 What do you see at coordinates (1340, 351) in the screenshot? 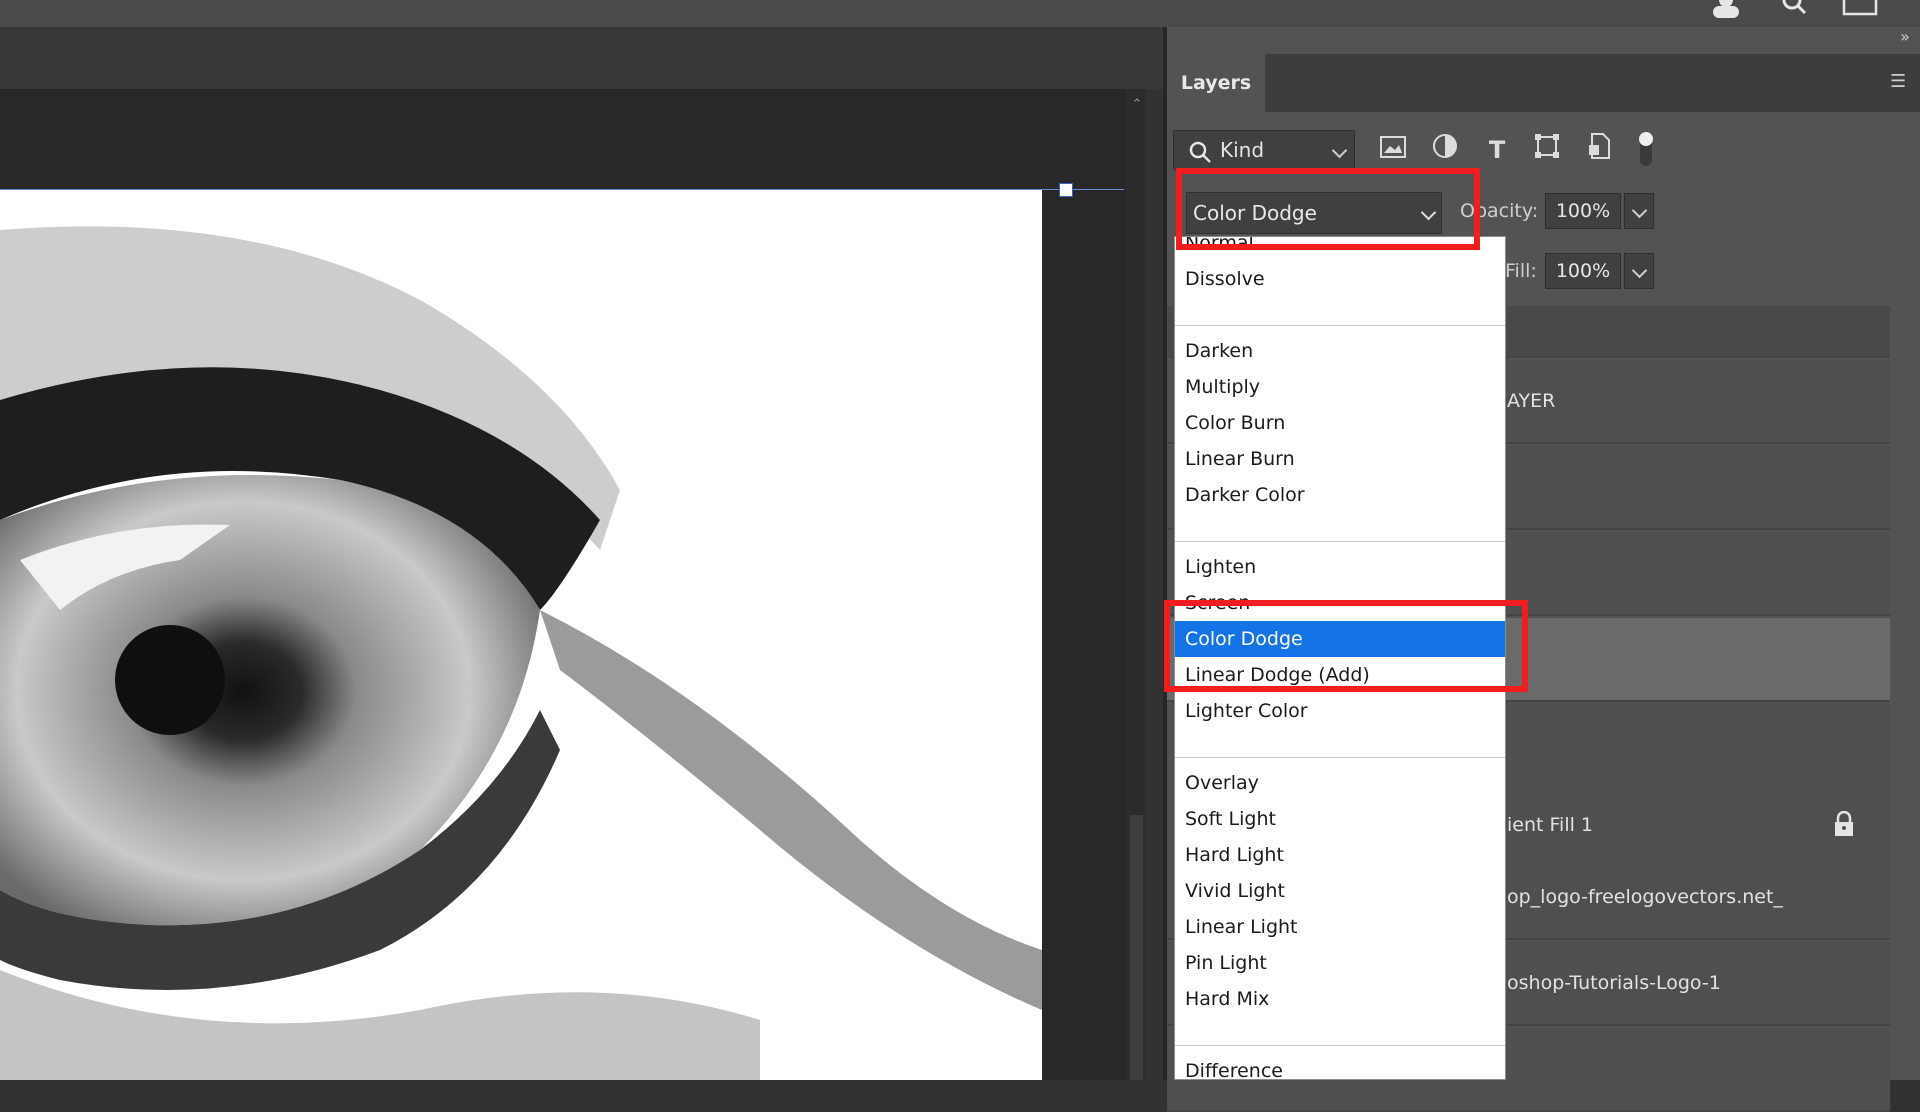
I see `blend-option-darken: Darken` at bounding box center [1340, 351].